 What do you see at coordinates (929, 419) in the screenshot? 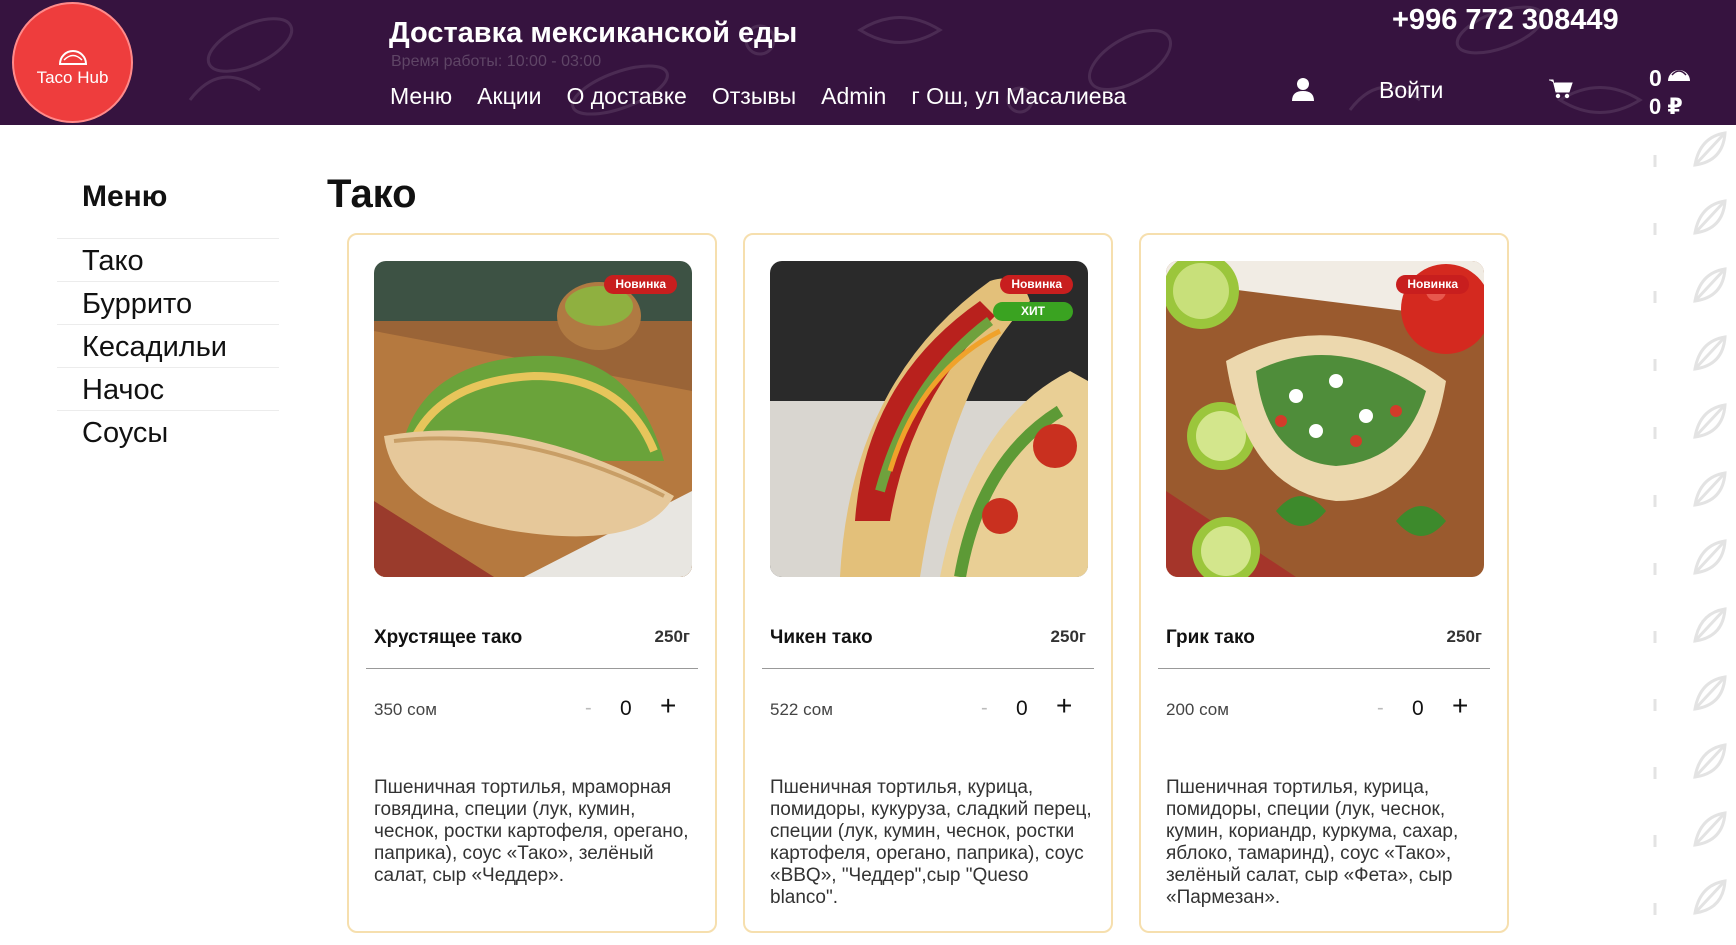
I see `product-image: Новинка ХИТ` at bounding box center [929, 419].